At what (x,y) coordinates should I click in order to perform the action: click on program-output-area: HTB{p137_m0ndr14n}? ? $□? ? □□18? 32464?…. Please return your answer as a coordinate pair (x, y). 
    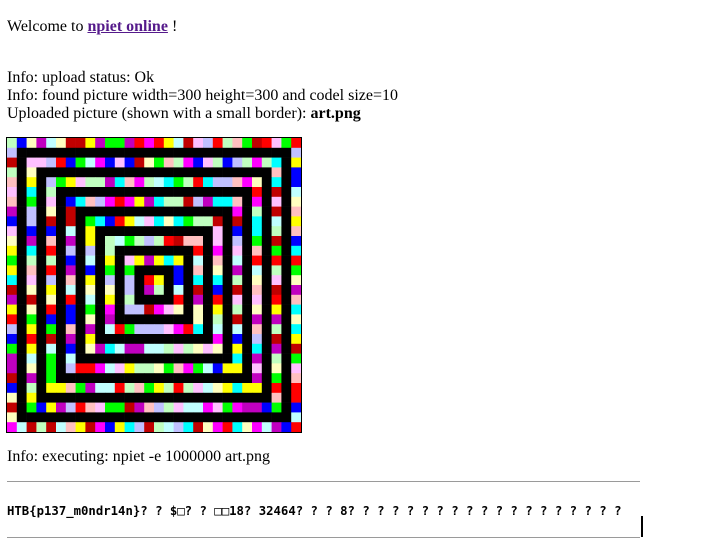
    Looking at the image, I should click on (323, 512).